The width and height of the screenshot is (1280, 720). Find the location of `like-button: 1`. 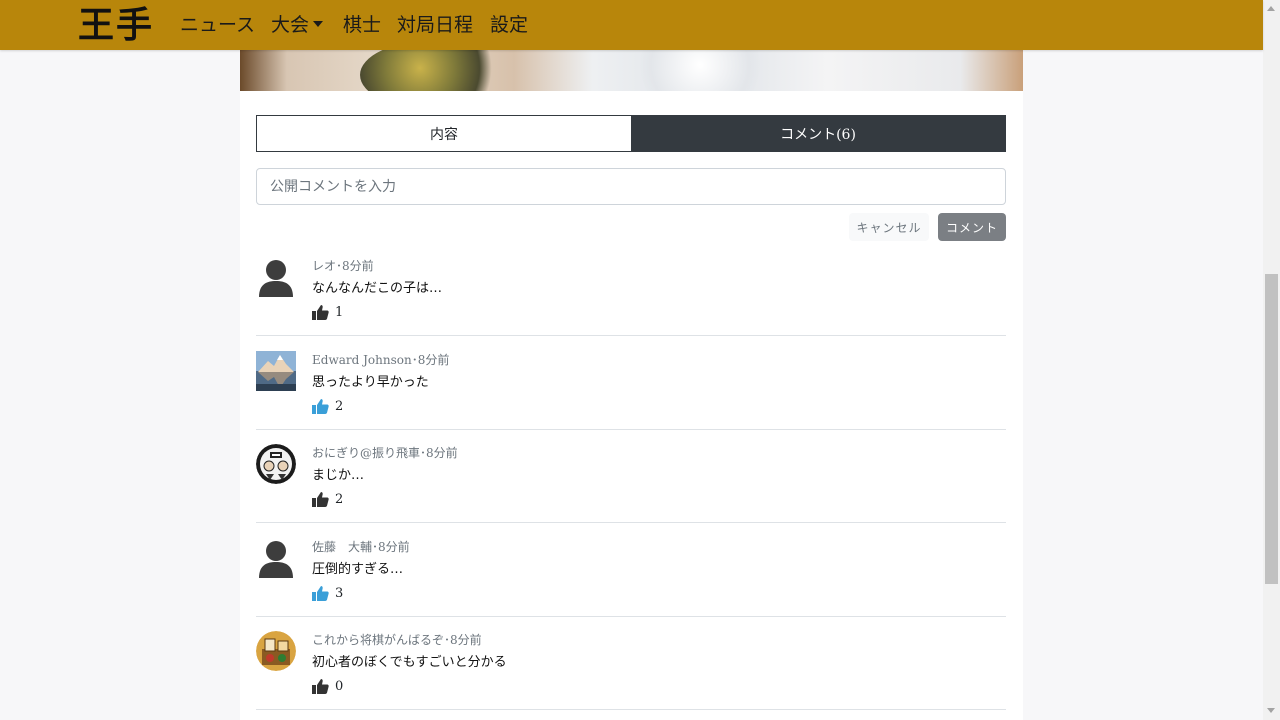

like-button: 1 is located at coordinates (327, 312).